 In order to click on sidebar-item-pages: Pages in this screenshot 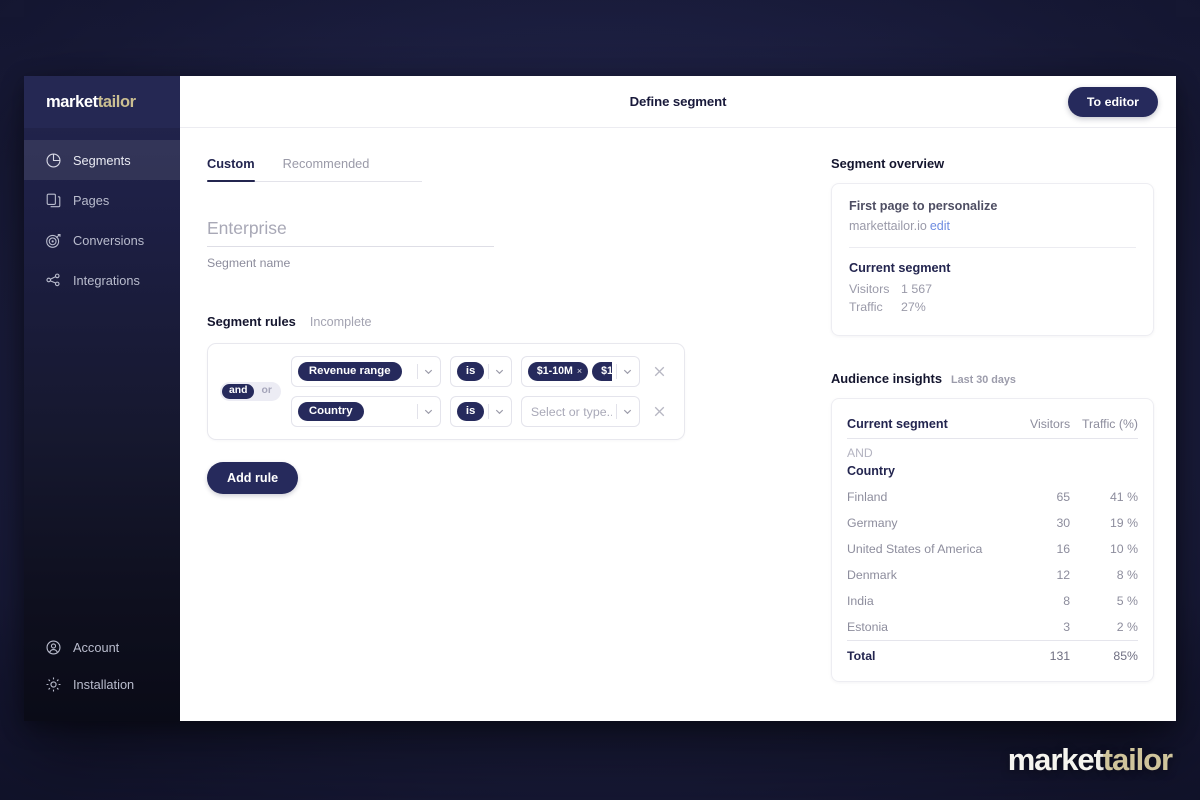, I will do `click(102, 200)`.